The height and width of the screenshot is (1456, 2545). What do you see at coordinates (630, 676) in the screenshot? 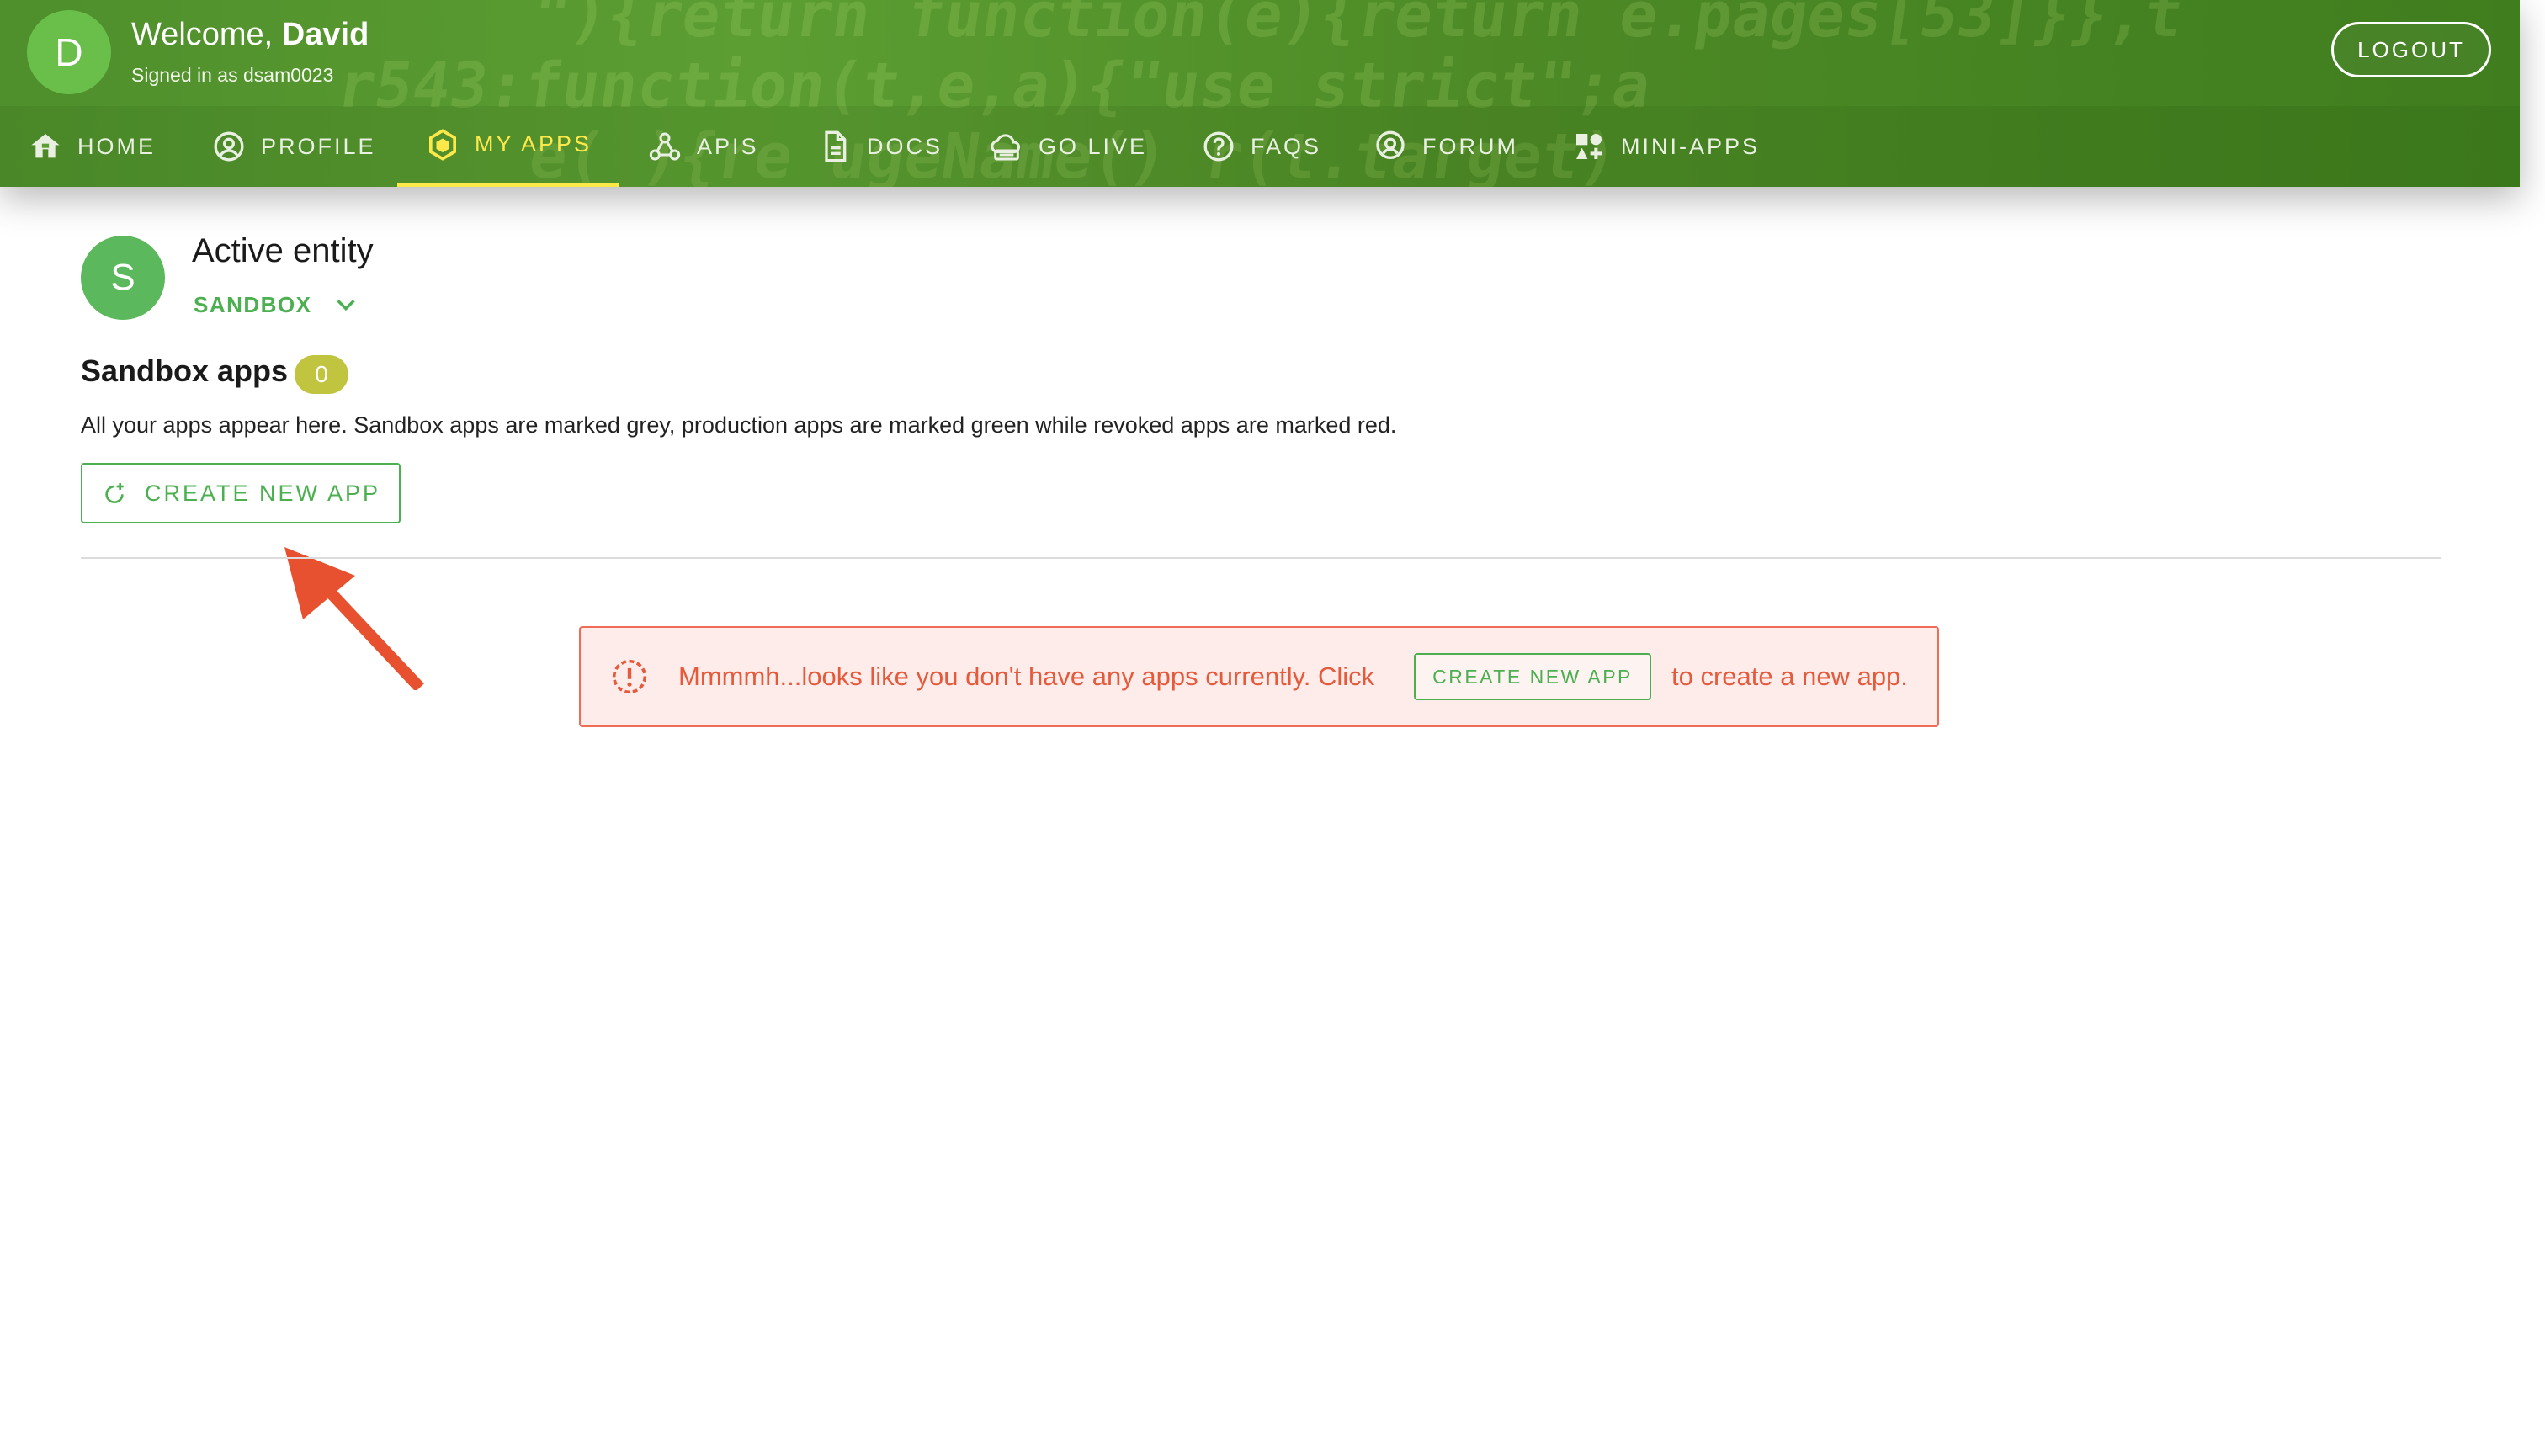
I see `alert-icon` at bounding box center [630, 676].